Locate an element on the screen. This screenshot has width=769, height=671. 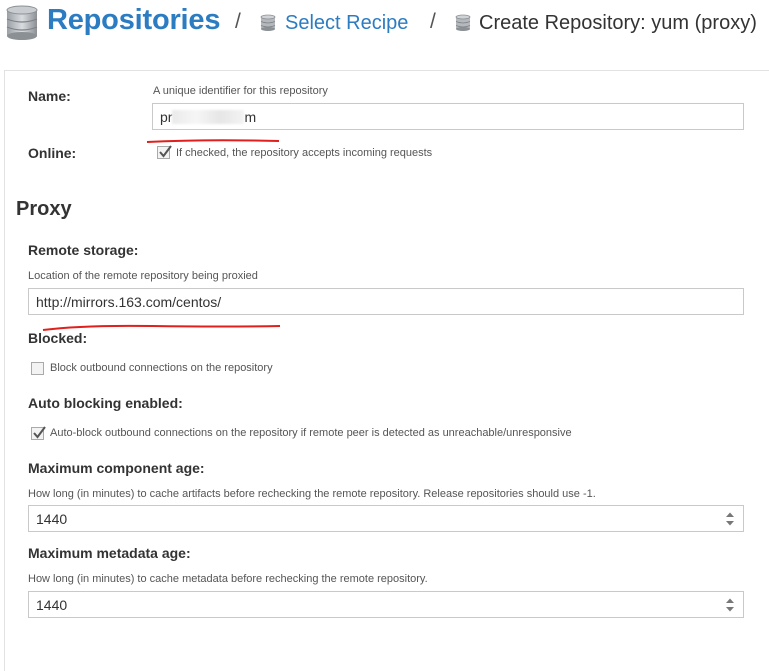
name-value-end: m is located at coordinates (250, 117).